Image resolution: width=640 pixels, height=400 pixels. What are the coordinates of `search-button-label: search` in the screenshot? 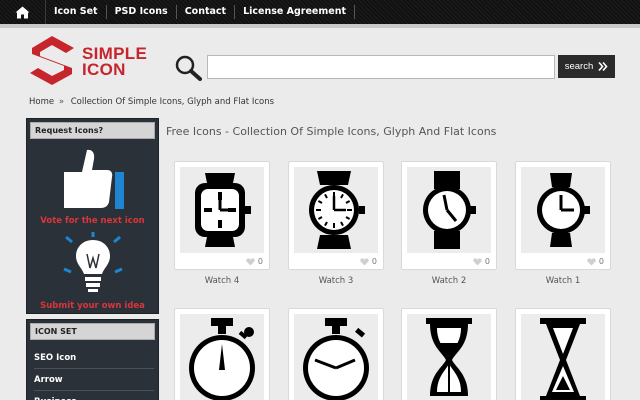 It's located at (579, 66).